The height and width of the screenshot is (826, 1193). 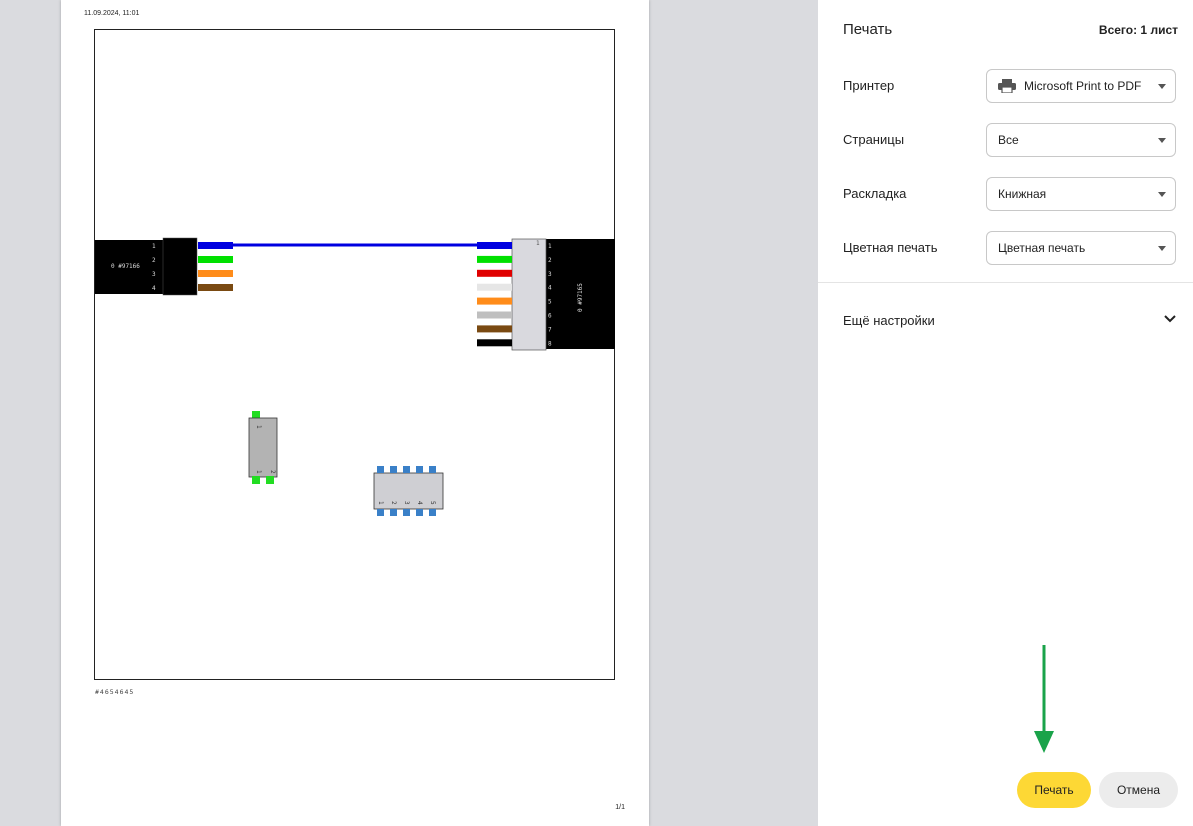 What do you see at coordinates (180, 266) in the screenshot?
I see `left-connector-plug` at bounding box center [180, 266].